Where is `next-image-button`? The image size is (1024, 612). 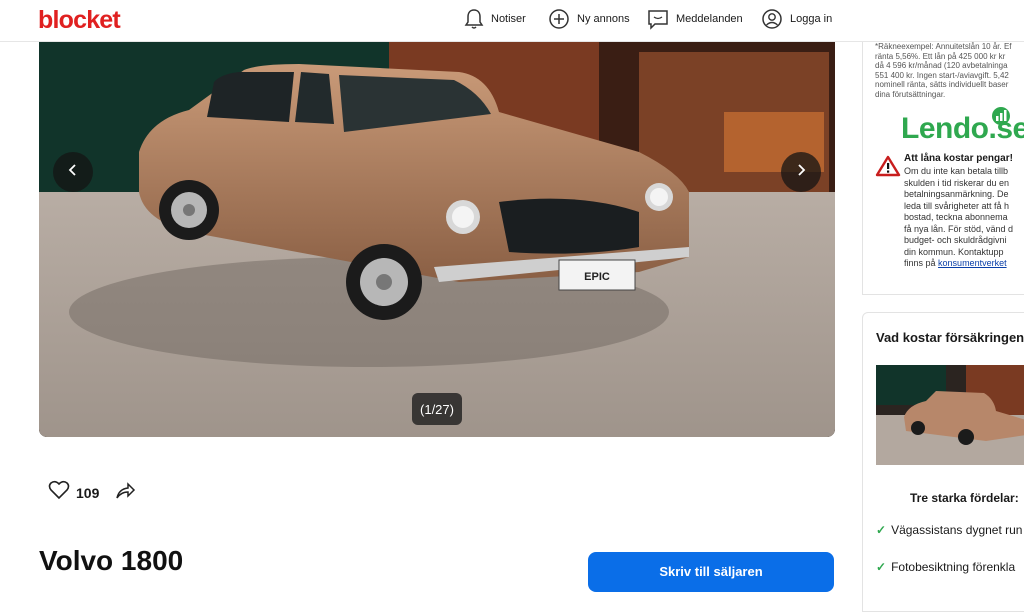
next-image-button is located at coordinates (801, 172).